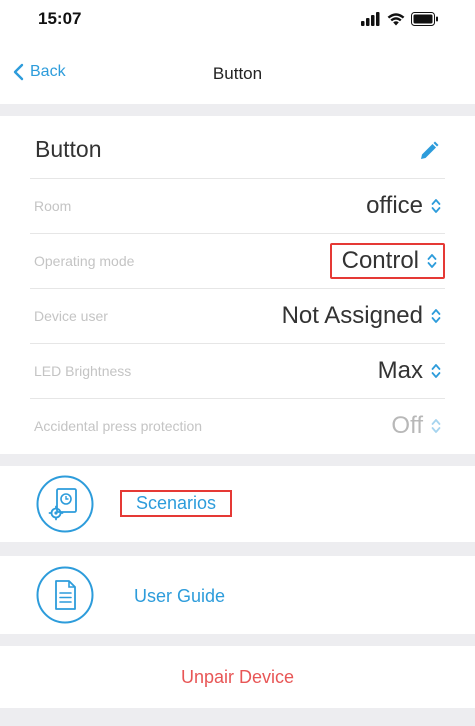 Image resolution: width=475 pixels, height=726 pixels. What do you see at coordinates (407, 425) in the screenshot?
I see `setting-value-text: Off` at bounding box center [407, 425].